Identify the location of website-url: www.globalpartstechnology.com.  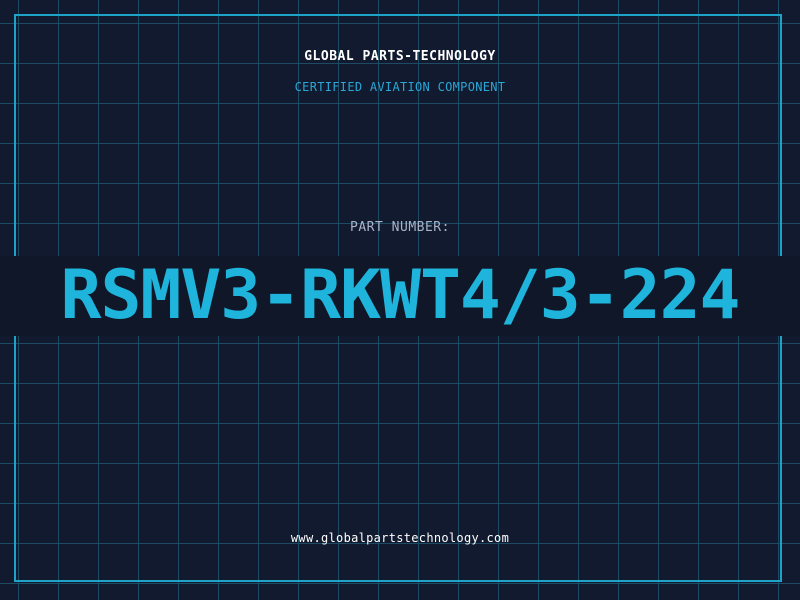
(400, 538).